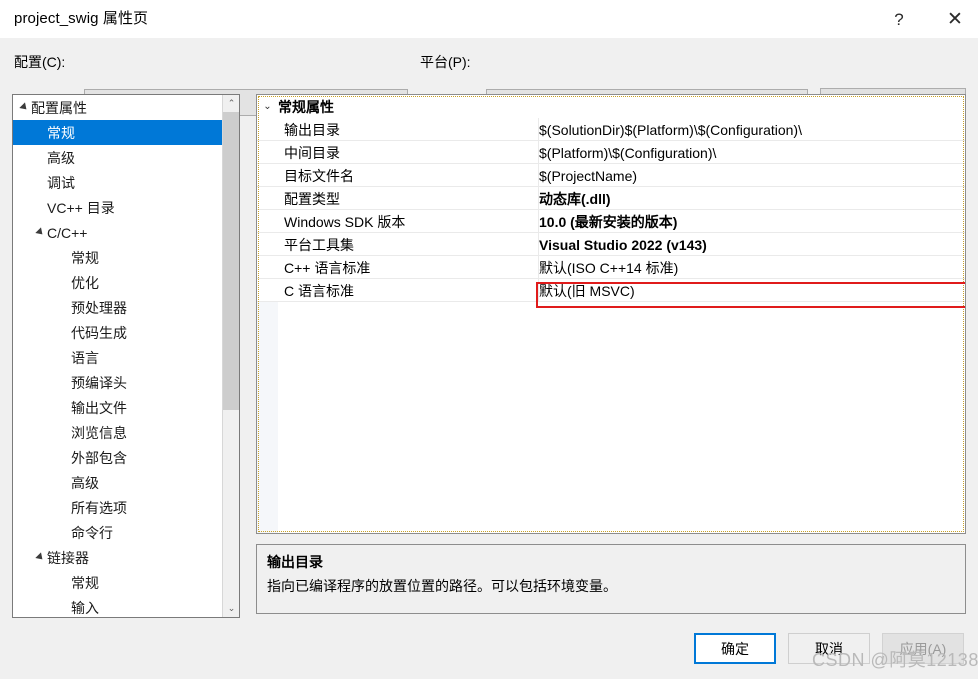  I want to click on sidebar-item-label: 输入, so click(85, 607).